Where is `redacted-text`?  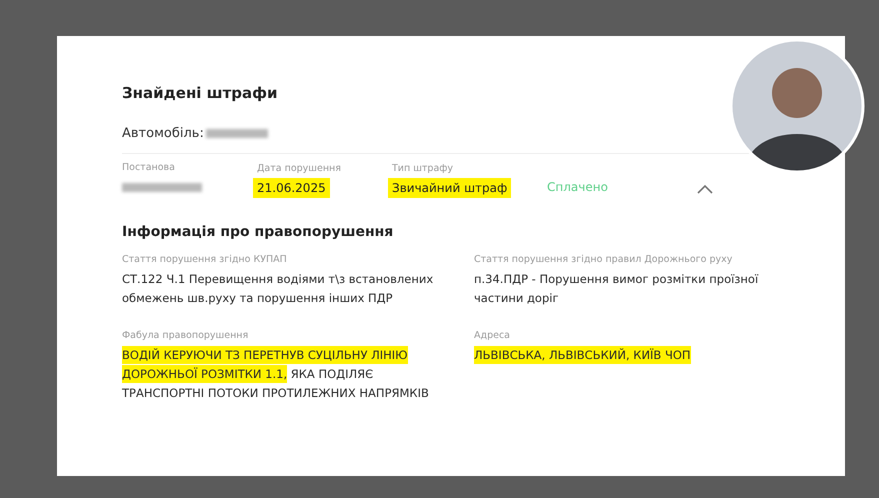
redacted-text is located at coordinates (237, 133).